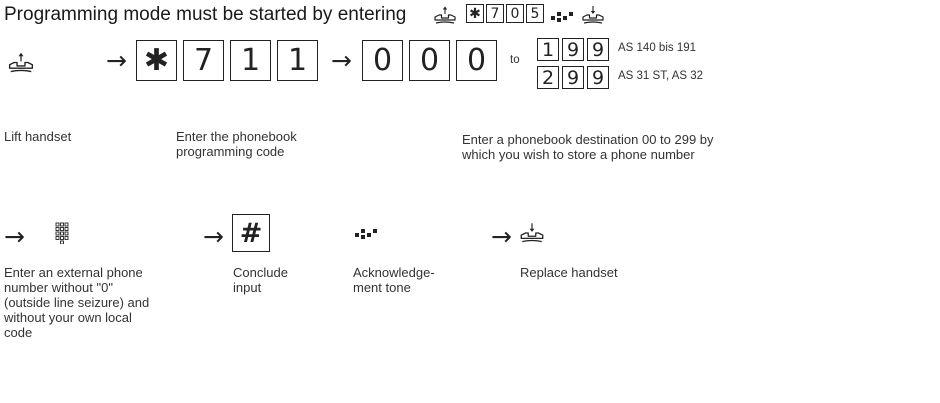 Image resolution: width=940 pixels, height=403 pixels. Describe the element at coordinates (62, 233) in the screenshot. I see `keypad-icon` at that location.